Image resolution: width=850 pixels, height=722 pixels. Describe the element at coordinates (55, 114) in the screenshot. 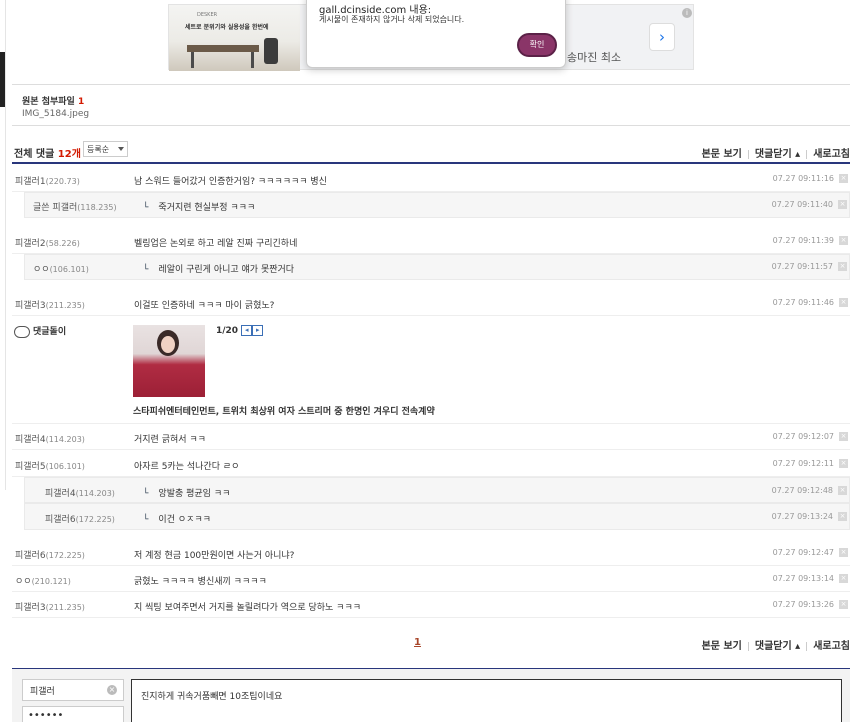

I see `attachment-file-link: IMG_5184.jpeg` at that location.